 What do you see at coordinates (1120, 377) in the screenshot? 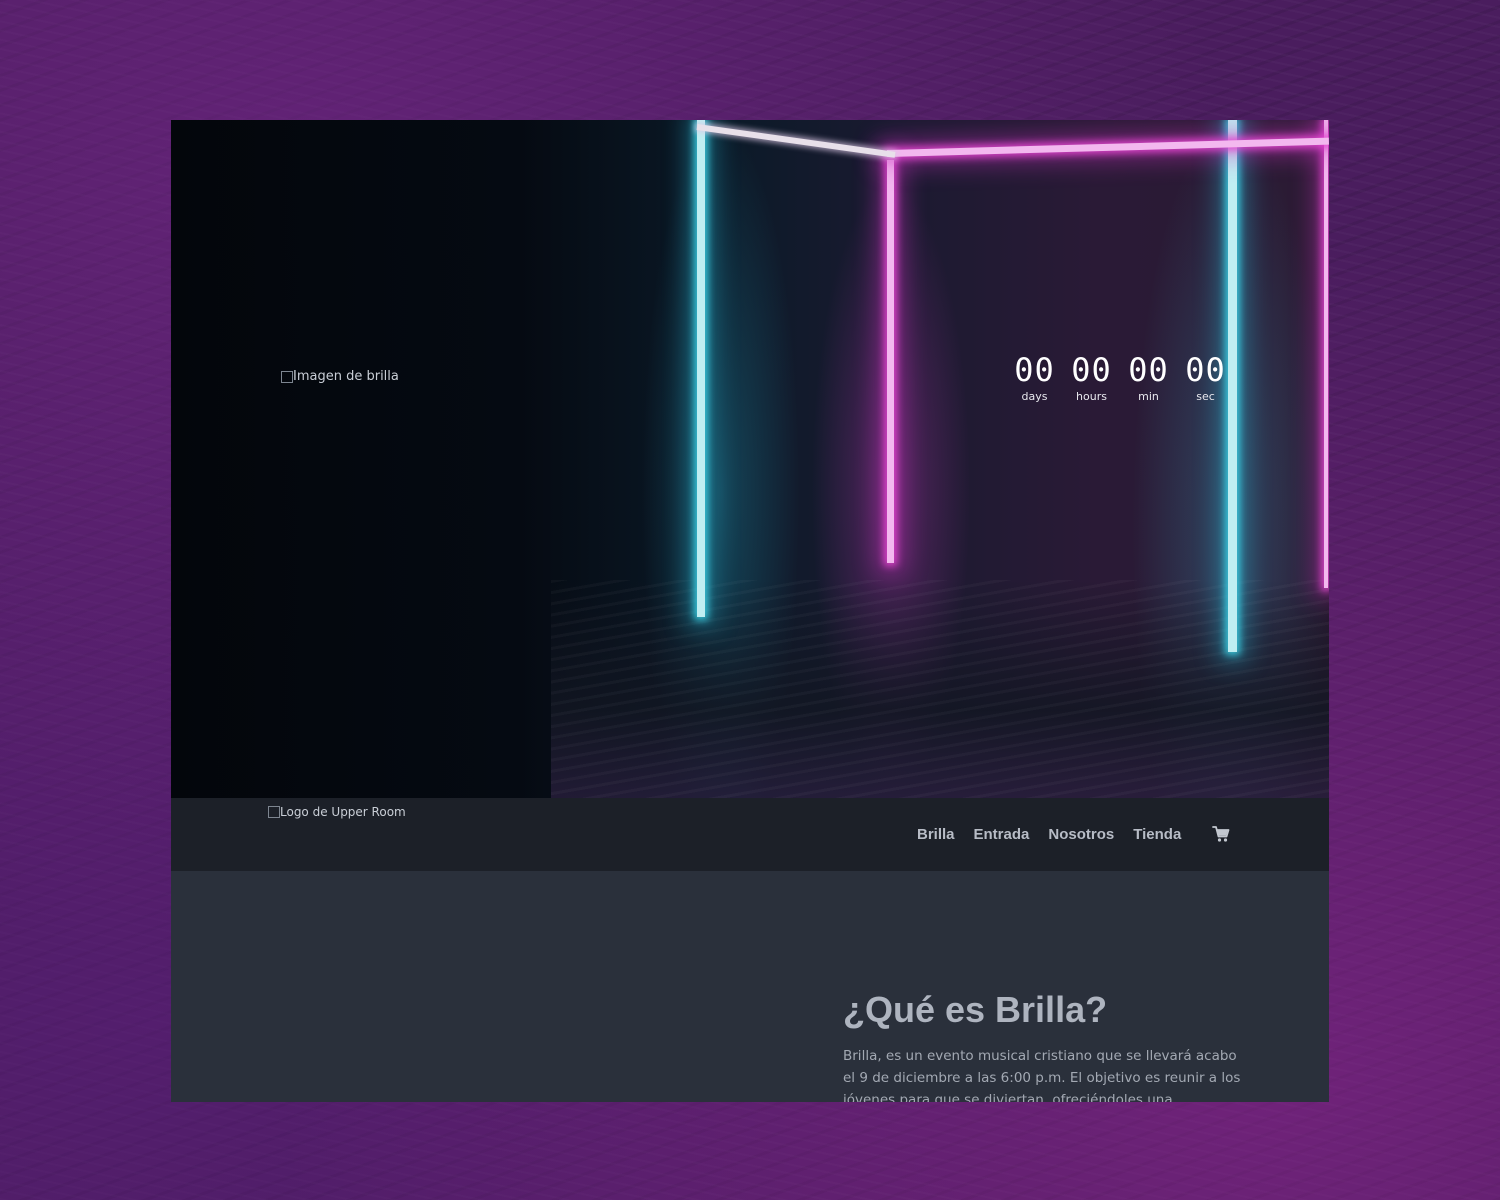
I see `countdown-timer: 00 days 00 hours 00 min 00 sec` at bounding box center [1120, 377].